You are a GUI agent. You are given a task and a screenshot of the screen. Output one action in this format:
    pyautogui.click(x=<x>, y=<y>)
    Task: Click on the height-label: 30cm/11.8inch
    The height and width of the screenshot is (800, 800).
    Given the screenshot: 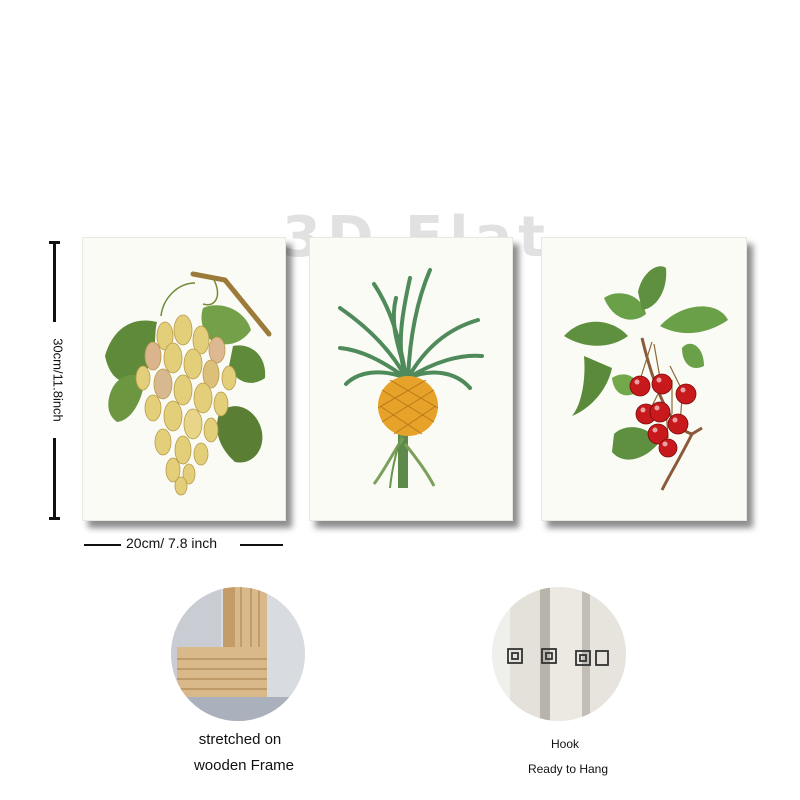 What is the action you would take?
    pyautogui.click(x=58, y=380)
    